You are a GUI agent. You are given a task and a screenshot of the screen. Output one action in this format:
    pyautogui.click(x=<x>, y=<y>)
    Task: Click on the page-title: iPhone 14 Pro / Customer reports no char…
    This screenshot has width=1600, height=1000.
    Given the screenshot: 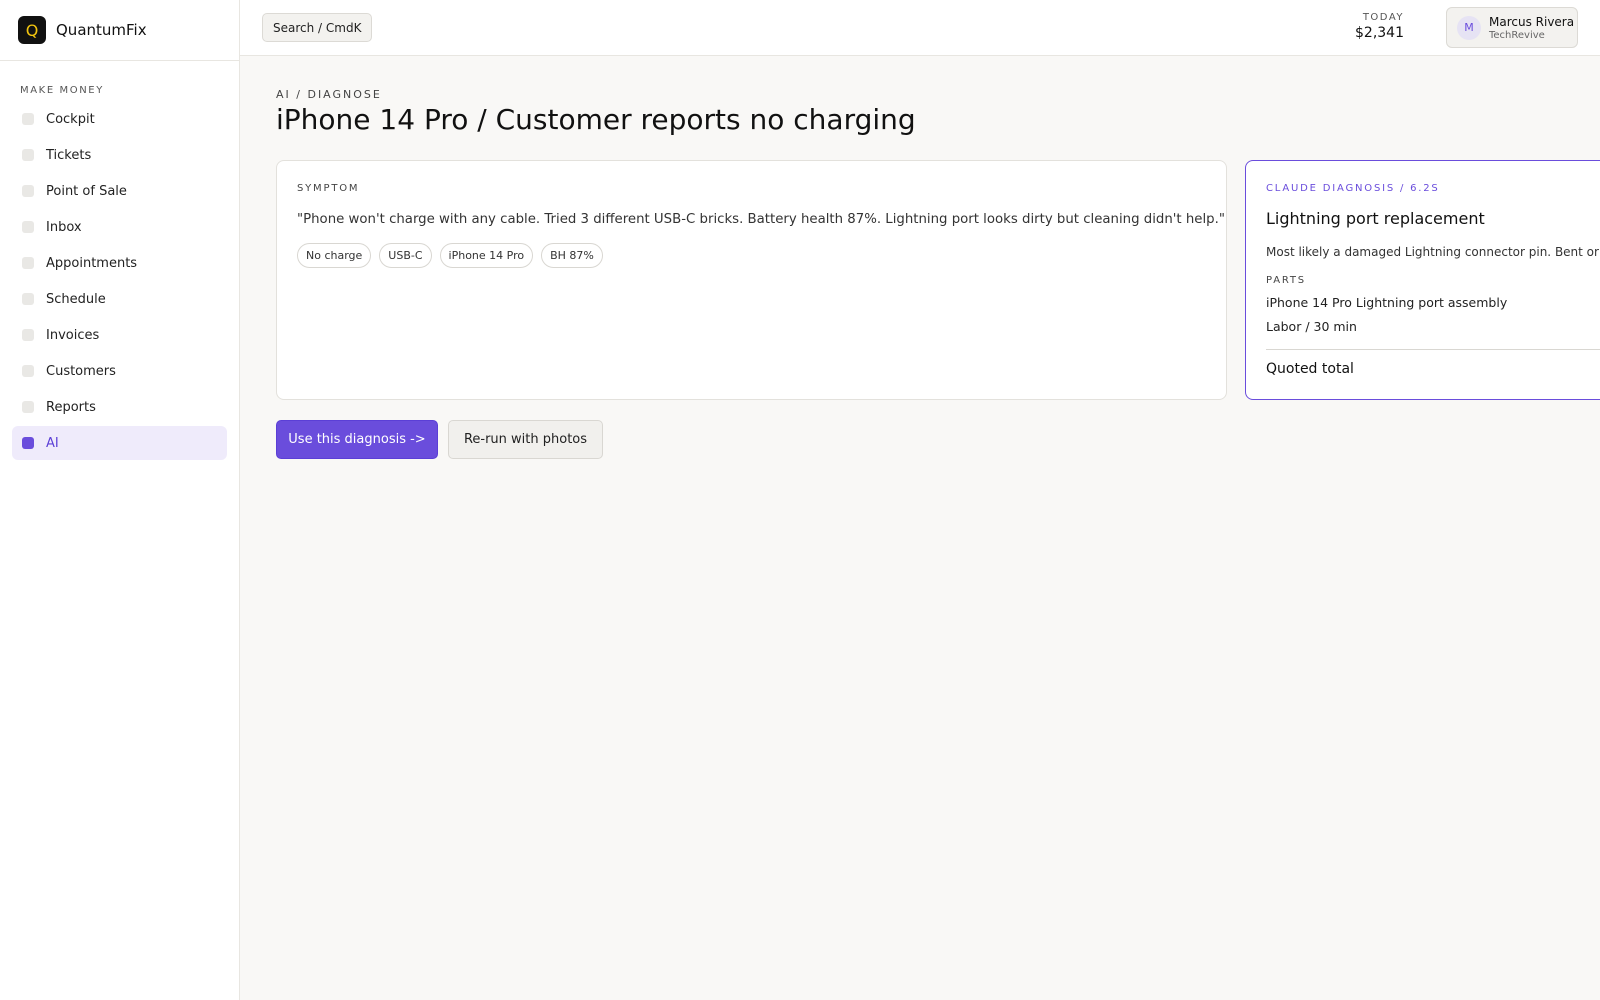 What is the action you would take?
    pyautogui.click(x=596, y=119)
    